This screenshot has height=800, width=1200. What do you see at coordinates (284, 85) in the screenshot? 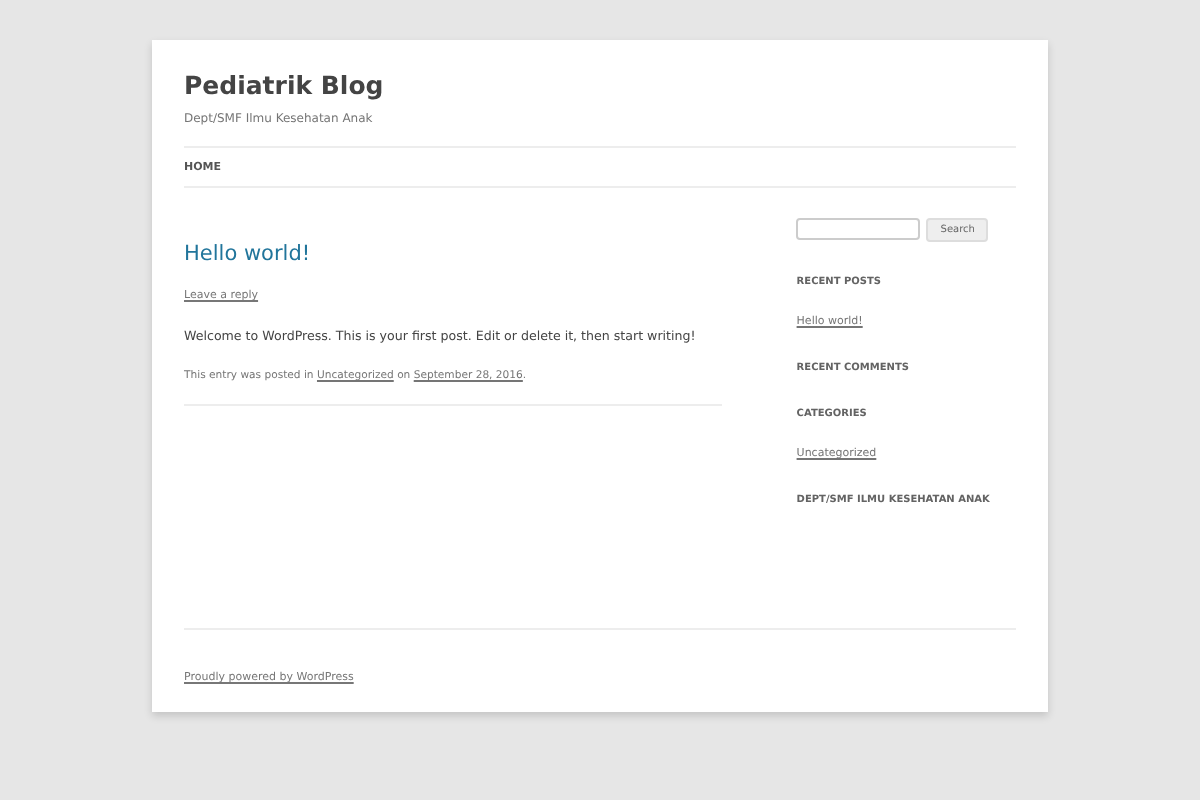
I see `site-title: Pediatrik Blog` at bounding box center [284, 85].